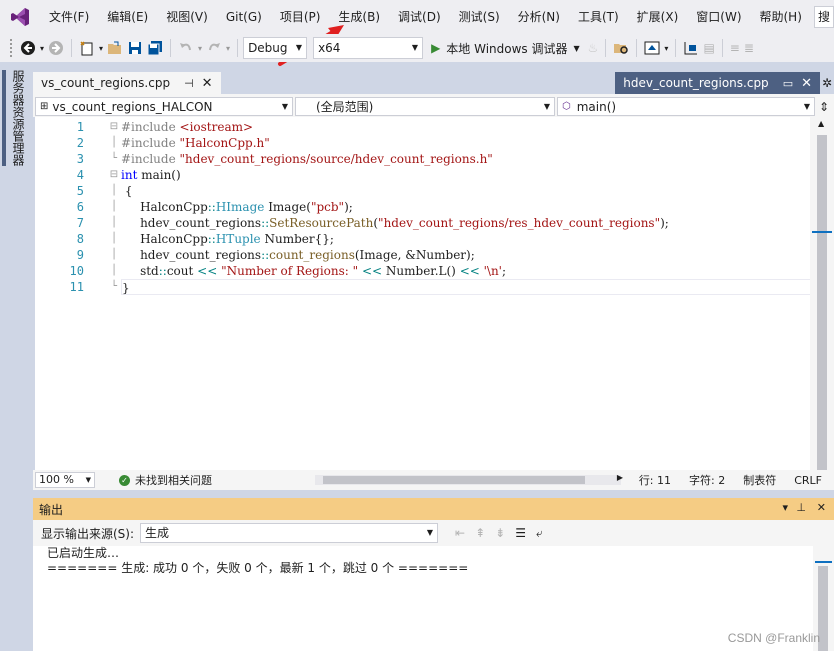 The image size is (834, 651). What do you see at coordinates (224, 143) in the screenshot?
I see `include-path: "HalconCpp.h"` at bounding box center [224, 143].